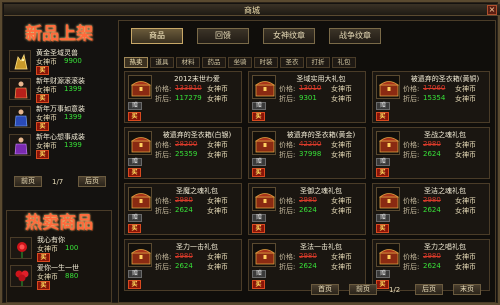 The width and height of the screenshot is (500, 305). Describe the element at coordinates (214, 62) in the screenshot. I see `subtab-potions: 药品` at that location.